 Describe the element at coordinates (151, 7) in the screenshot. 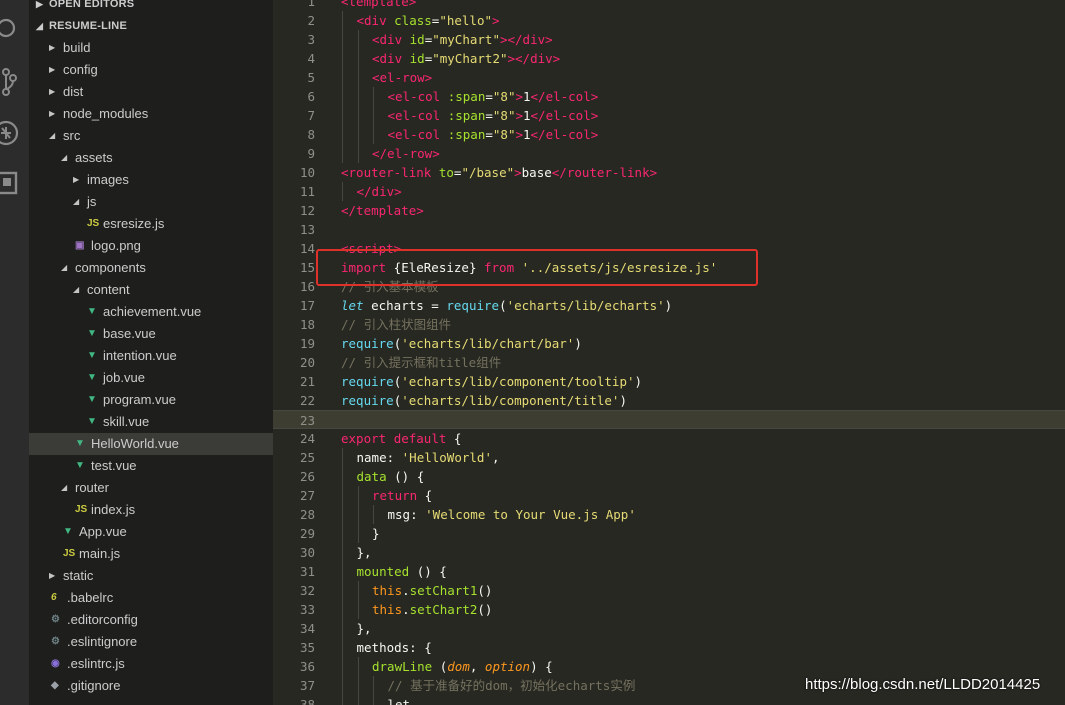

I see `open-editors-header: ▶ OPEN EDITORS` at that location.